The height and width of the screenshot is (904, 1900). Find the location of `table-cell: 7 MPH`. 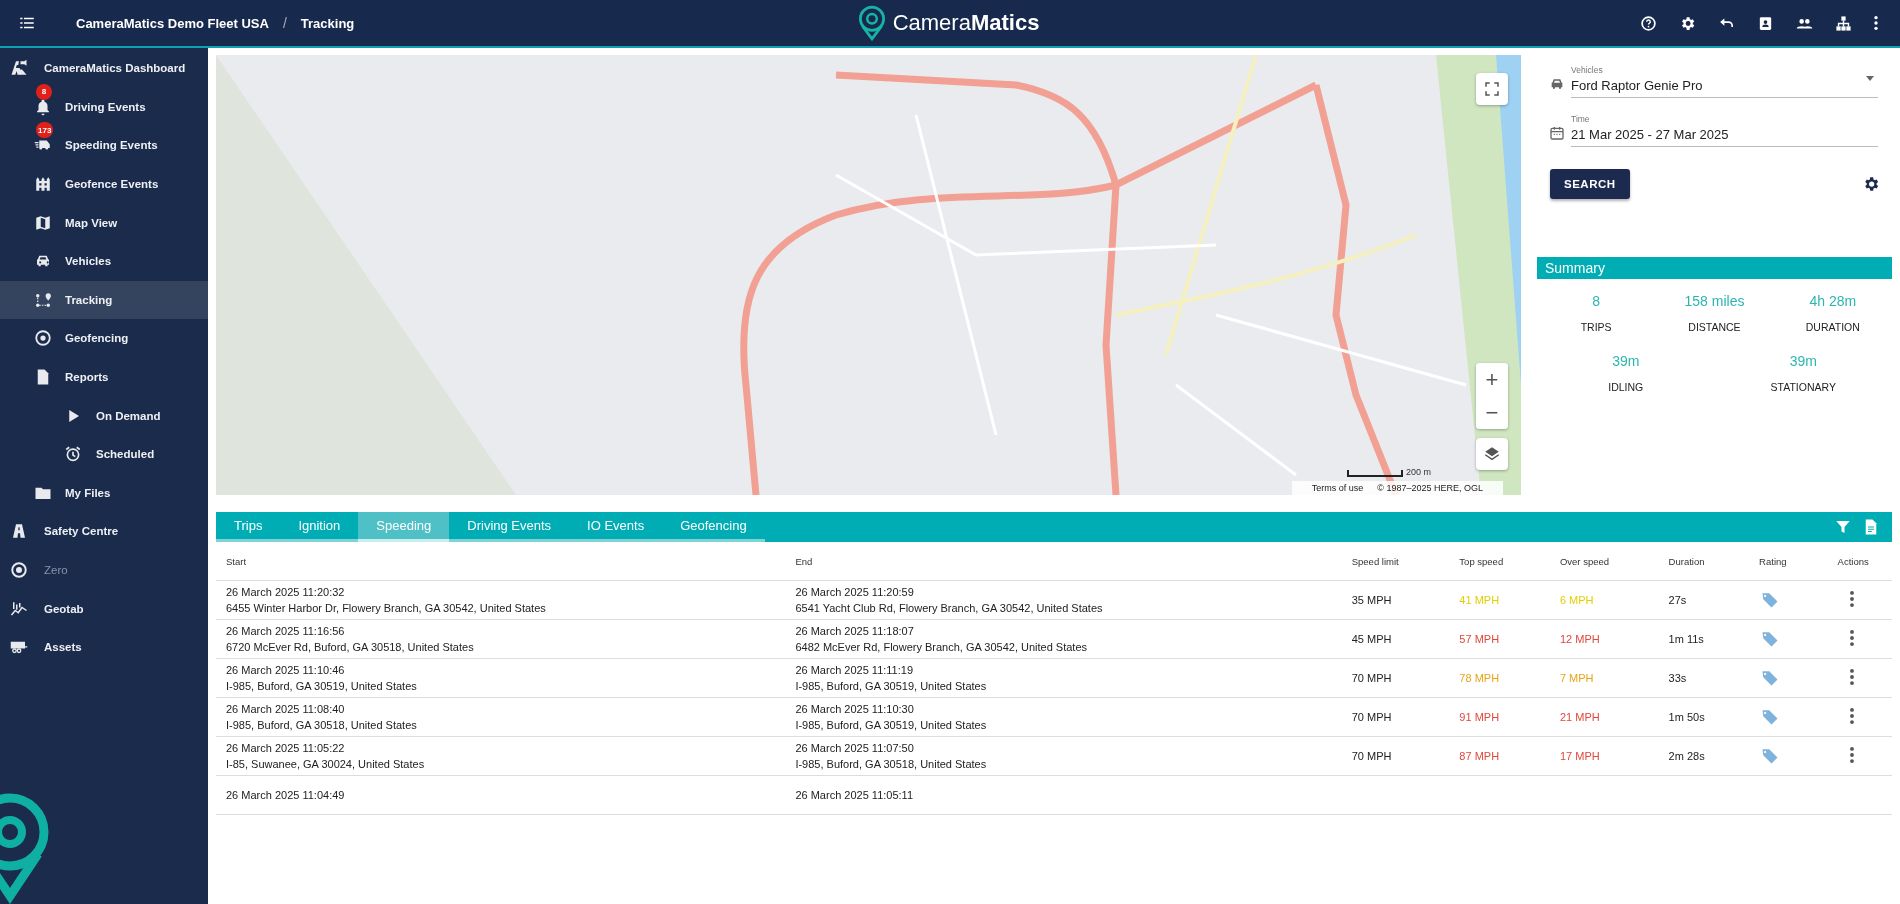

table-cell: 7 MPH is located at coordinates (1576, 678).